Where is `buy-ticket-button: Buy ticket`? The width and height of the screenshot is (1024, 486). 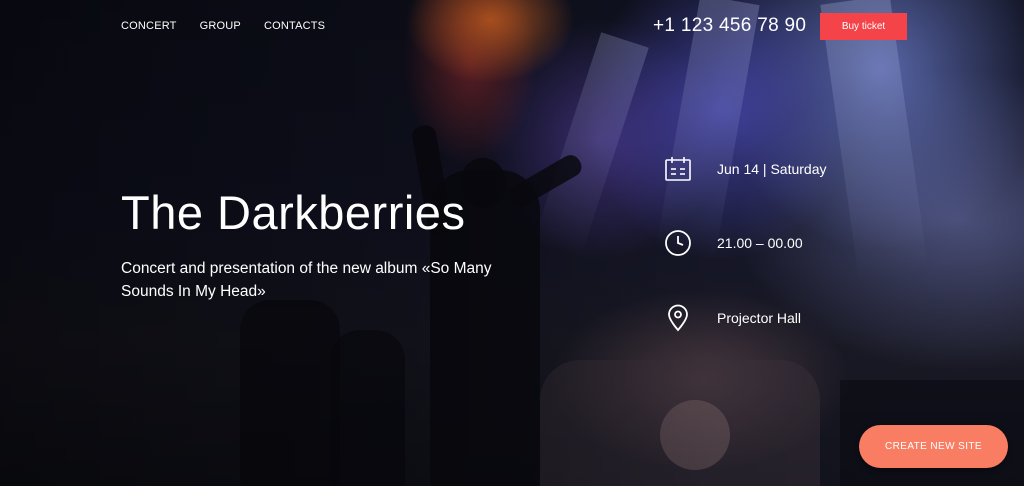
buy-ticket-button: Buy ticket is located at coordinates (863, 26).